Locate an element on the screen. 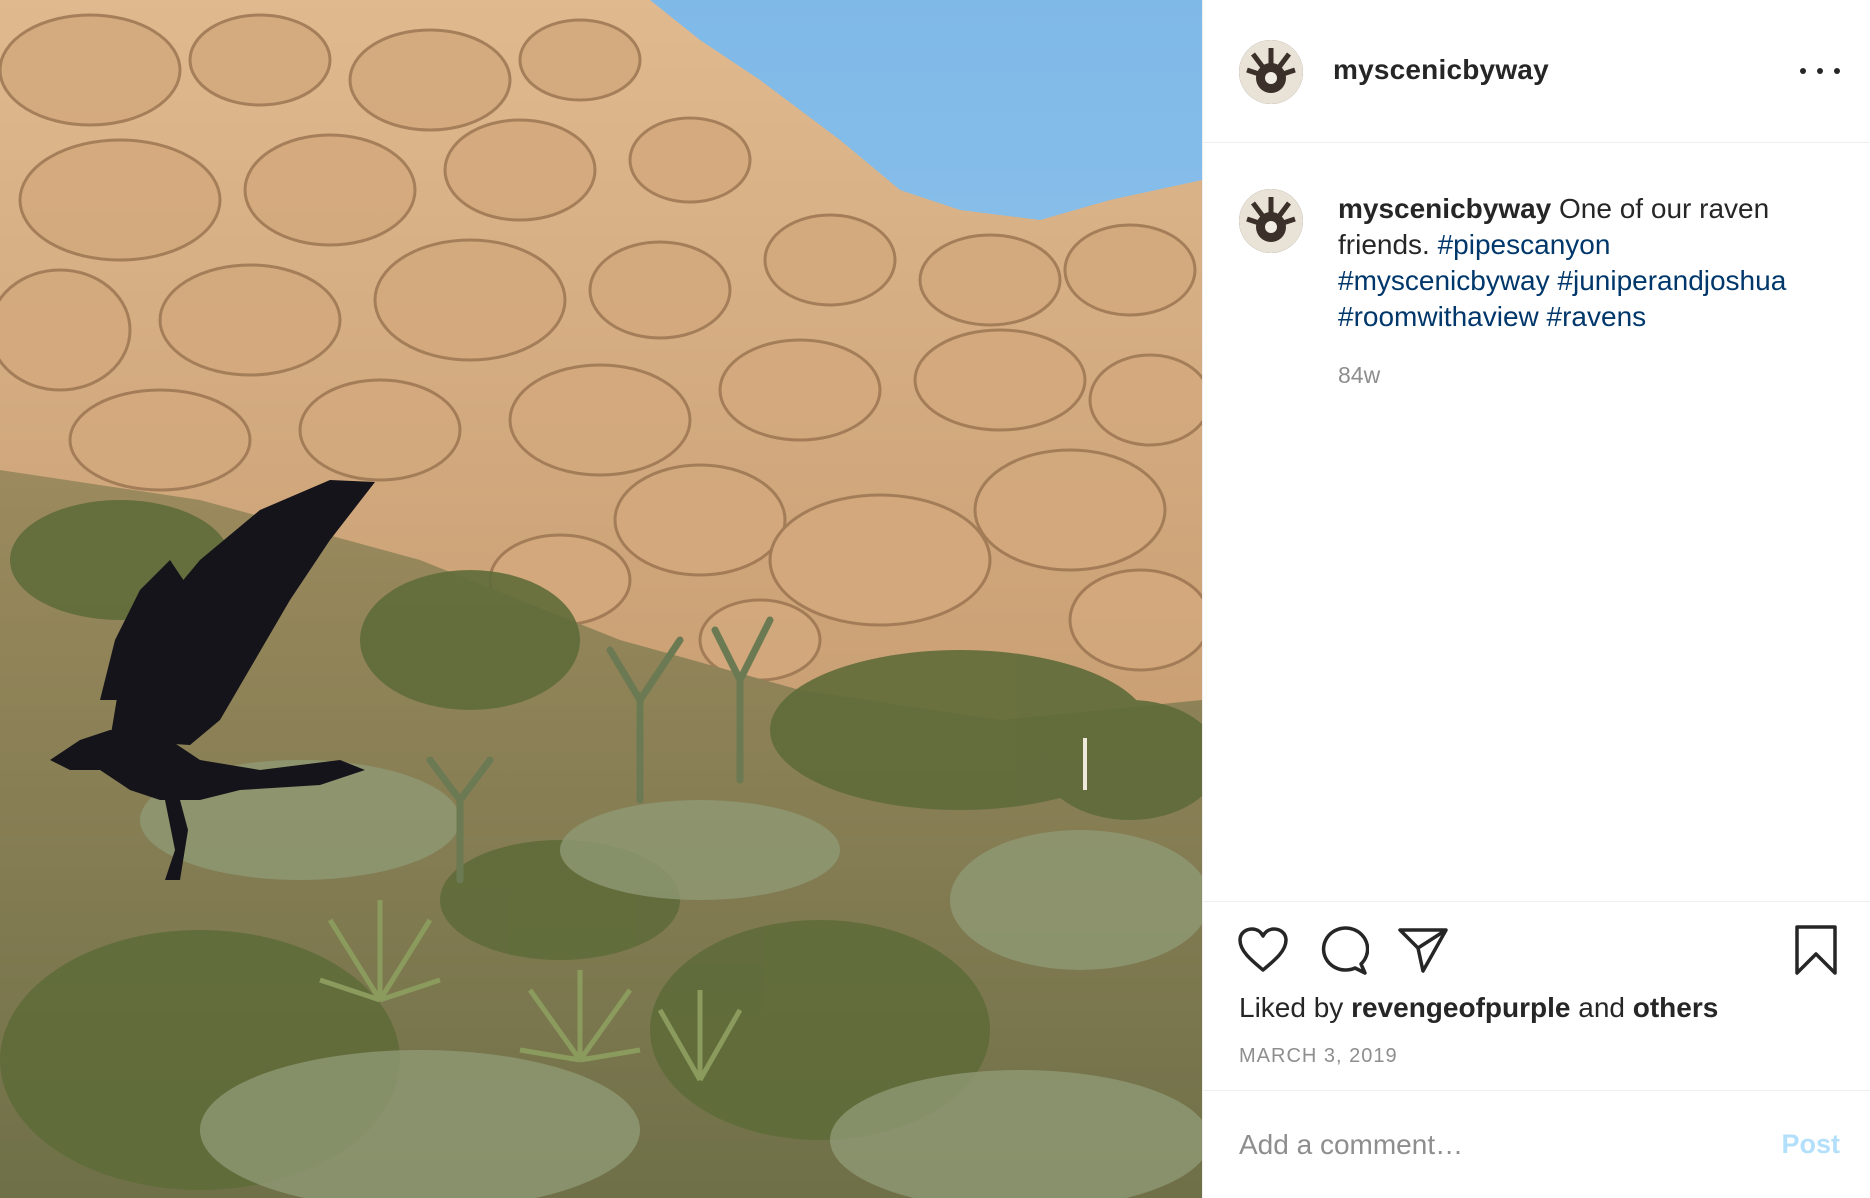 Image resolution: width=1870 pixels, height=1198 pixels. caption-time-ago: 84w is located at coordinates (1359, 375).